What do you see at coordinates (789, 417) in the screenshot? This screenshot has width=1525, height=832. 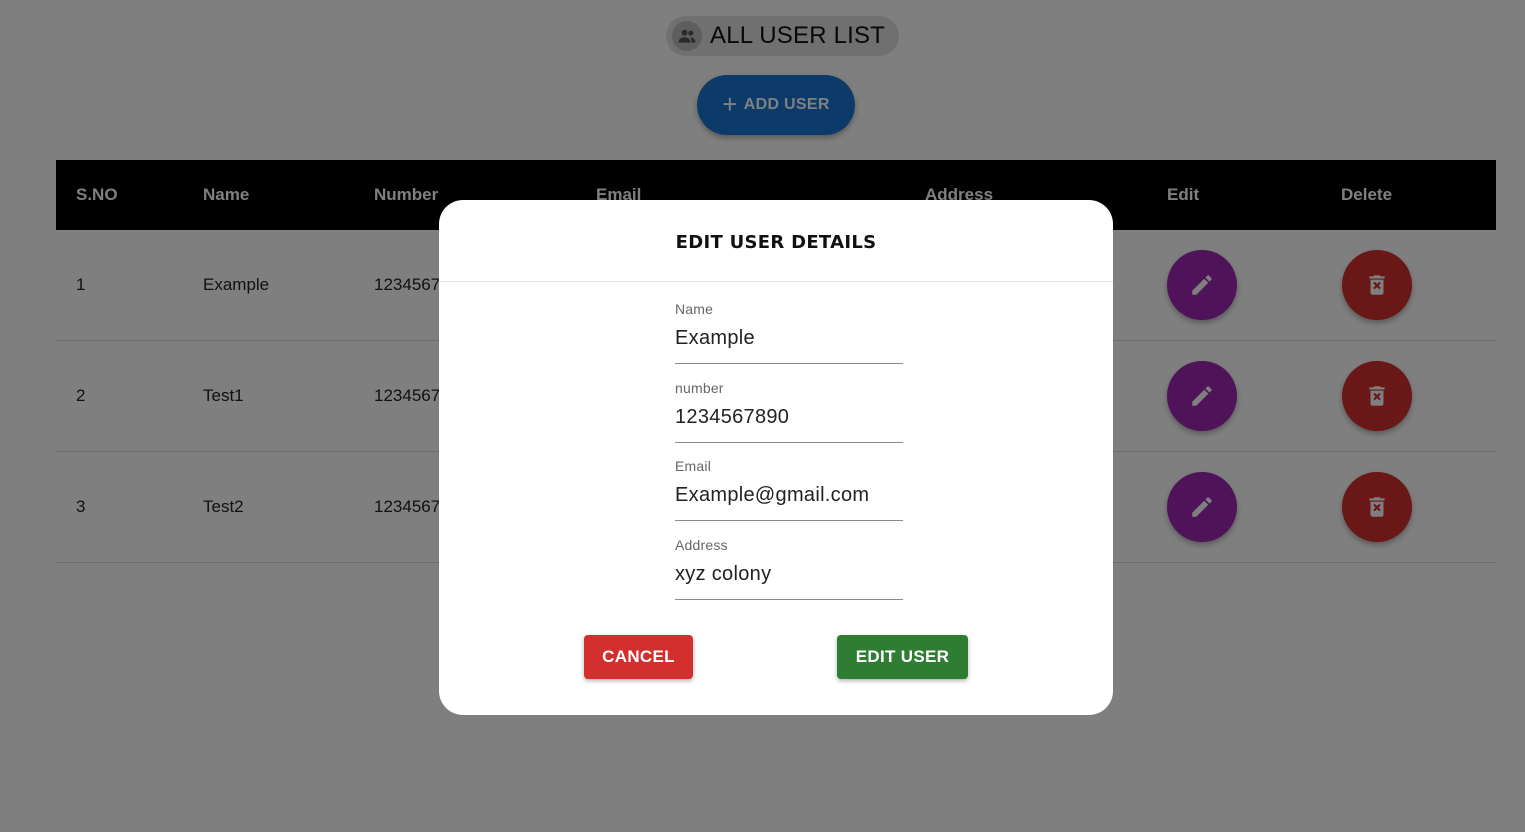 I see `number-input` at bounding box center [789, 417].